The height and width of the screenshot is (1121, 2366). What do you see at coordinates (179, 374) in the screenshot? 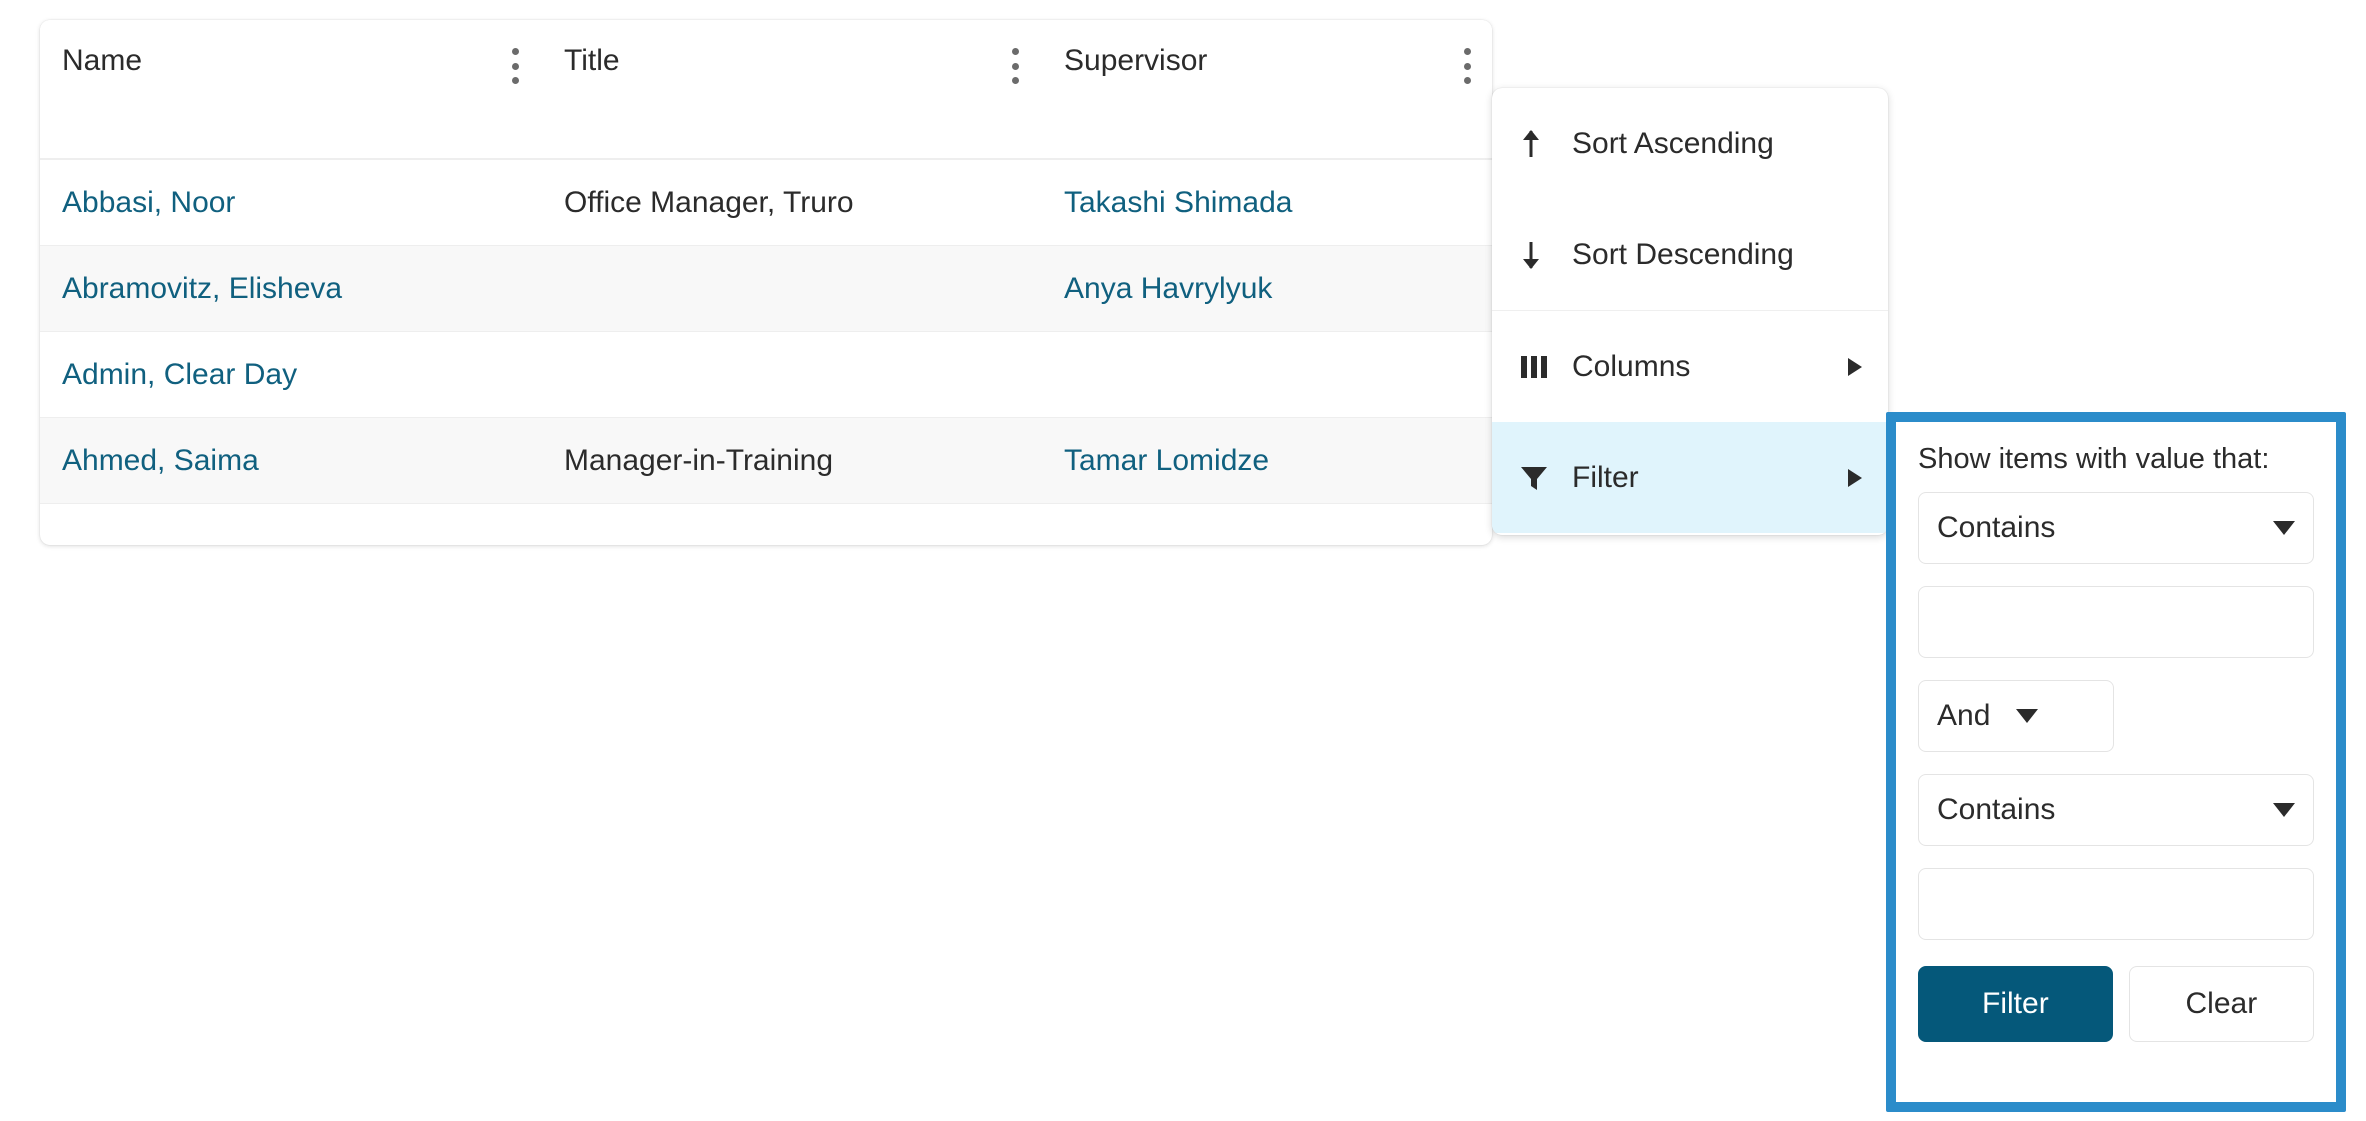
I see `name-link: Admin, Clear Day` at bounding box center [179, 374].